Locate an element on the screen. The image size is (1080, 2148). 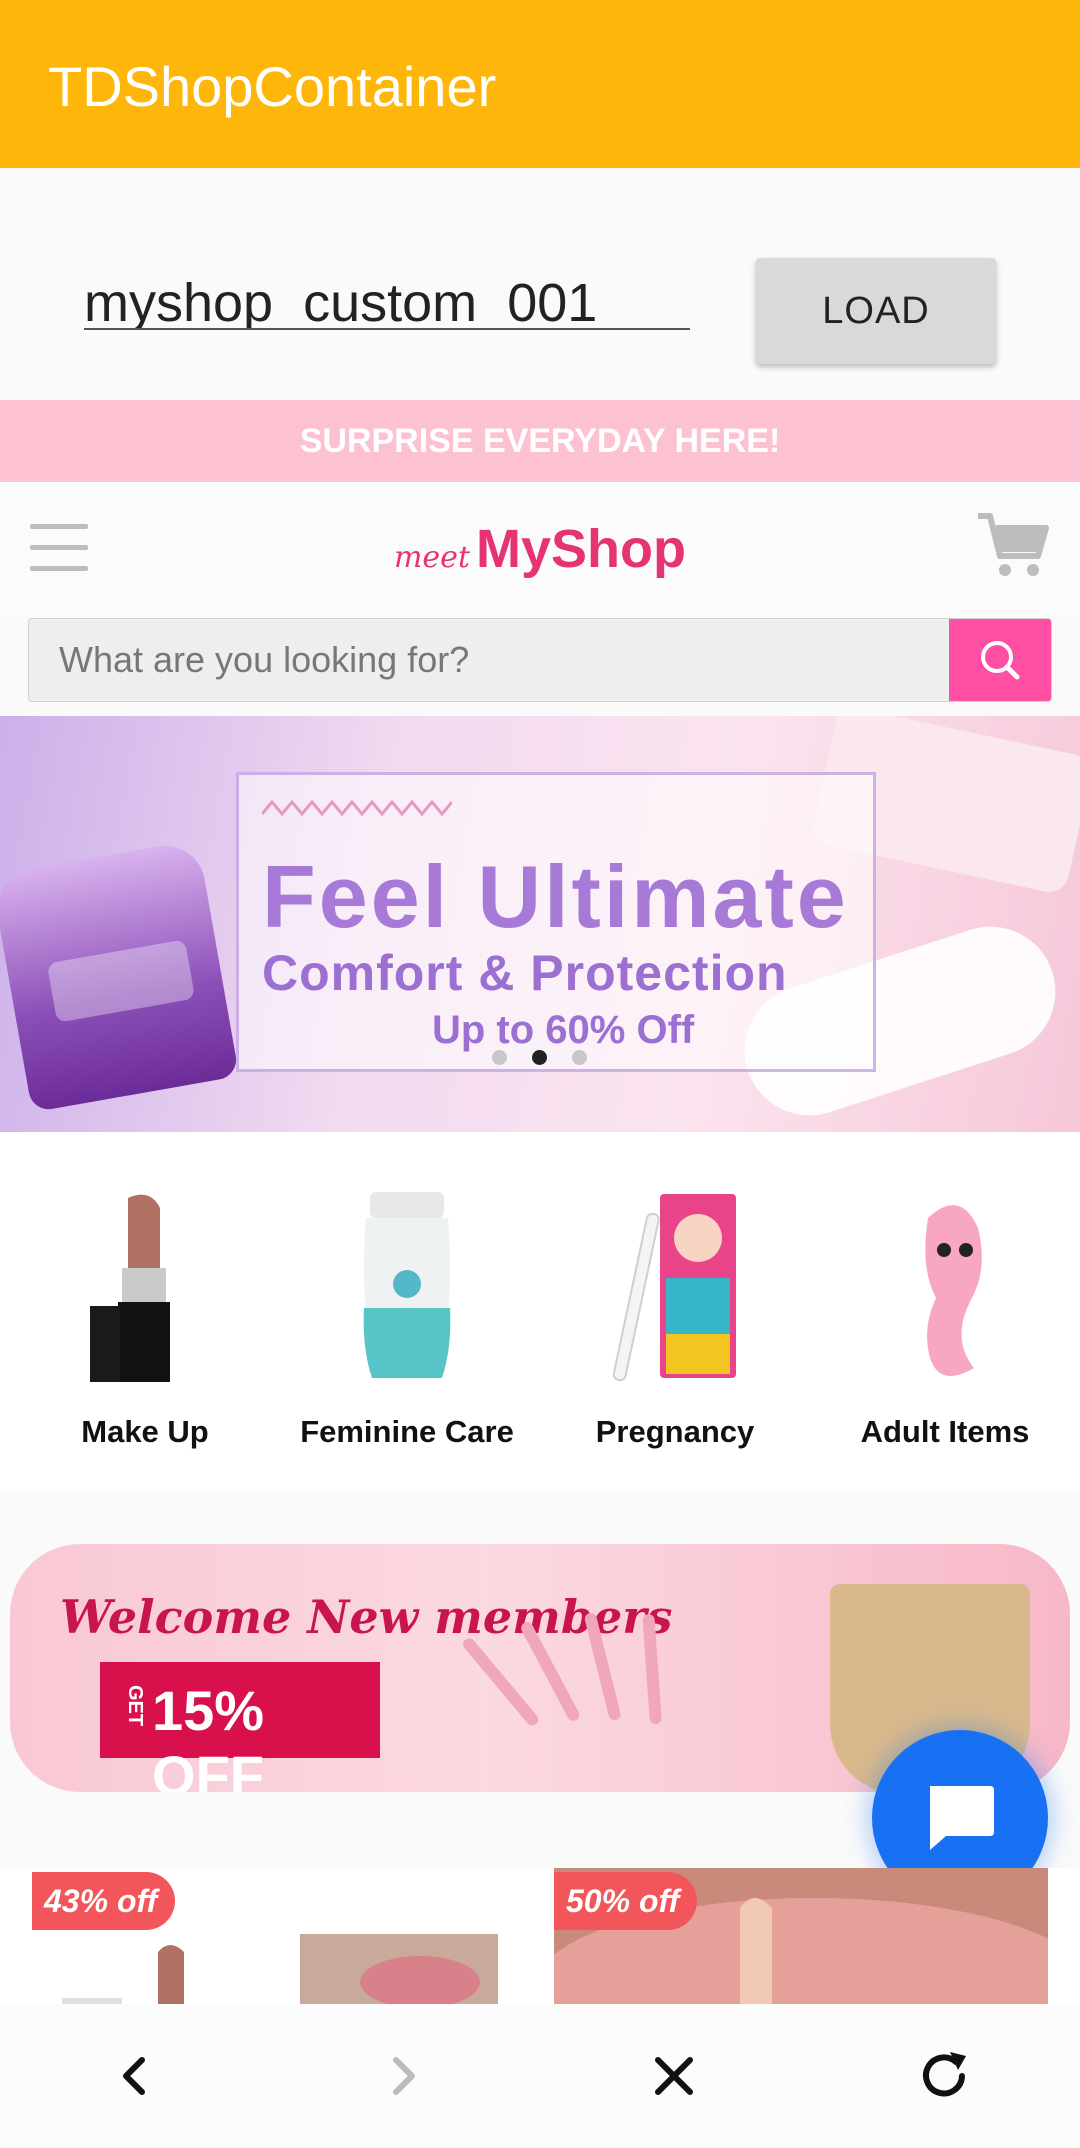
category-label: Adult Items is located at coordinates (945, 1431).